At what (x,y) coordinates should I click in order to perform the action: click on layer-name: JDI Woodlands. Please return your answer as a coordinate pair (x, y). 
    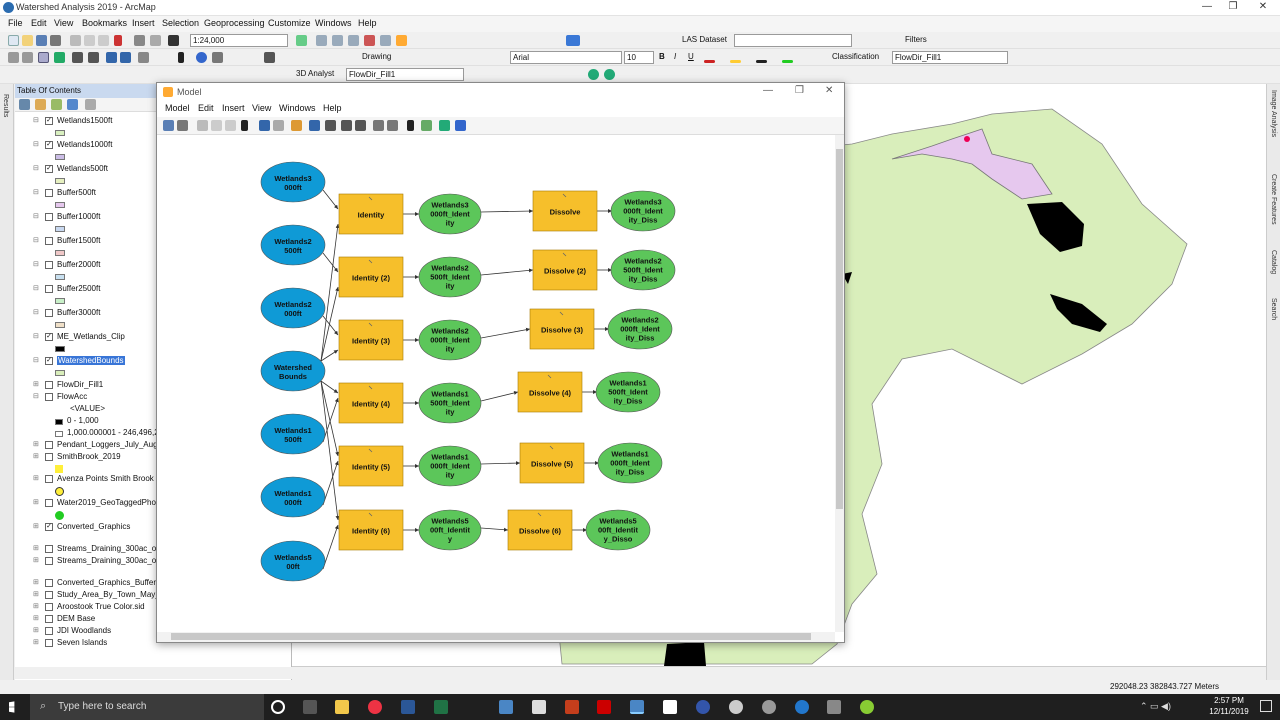
    Looking at the image, I should click on (84, 630).